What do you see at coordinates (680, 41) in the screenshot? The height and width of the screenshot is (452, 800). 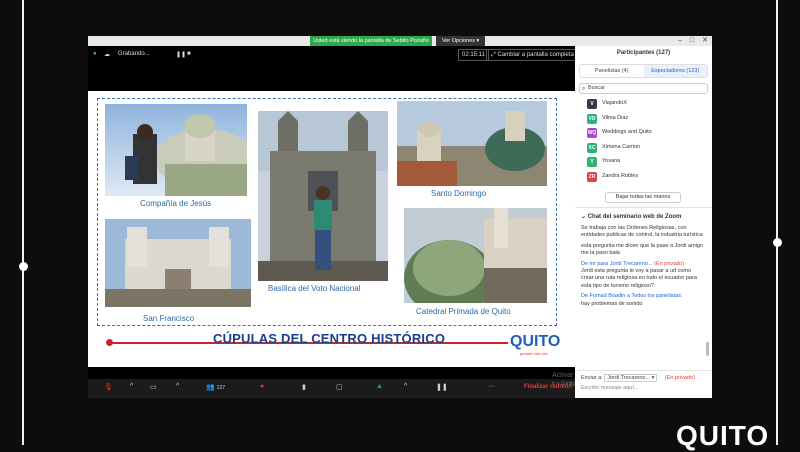 I see `minimize-icon: –` at bounding box center [680, 41].